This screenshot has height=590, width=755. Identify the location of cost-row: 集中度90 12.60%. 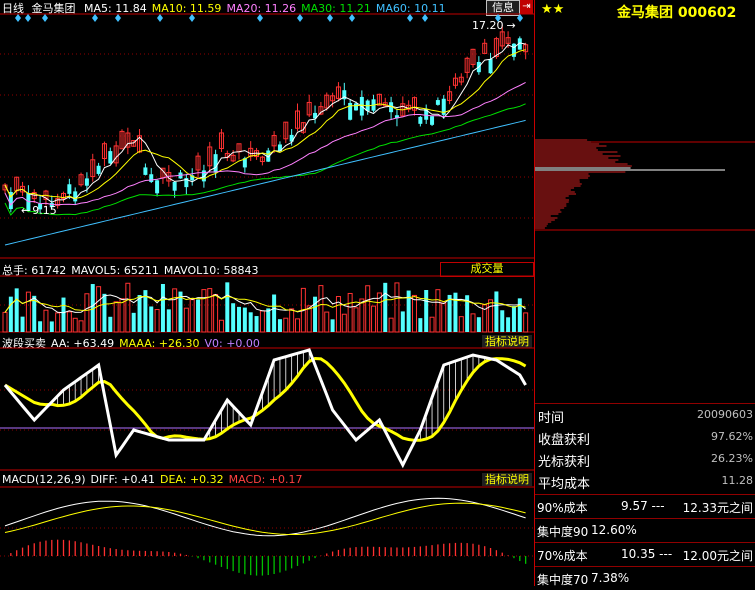
(645, 530).